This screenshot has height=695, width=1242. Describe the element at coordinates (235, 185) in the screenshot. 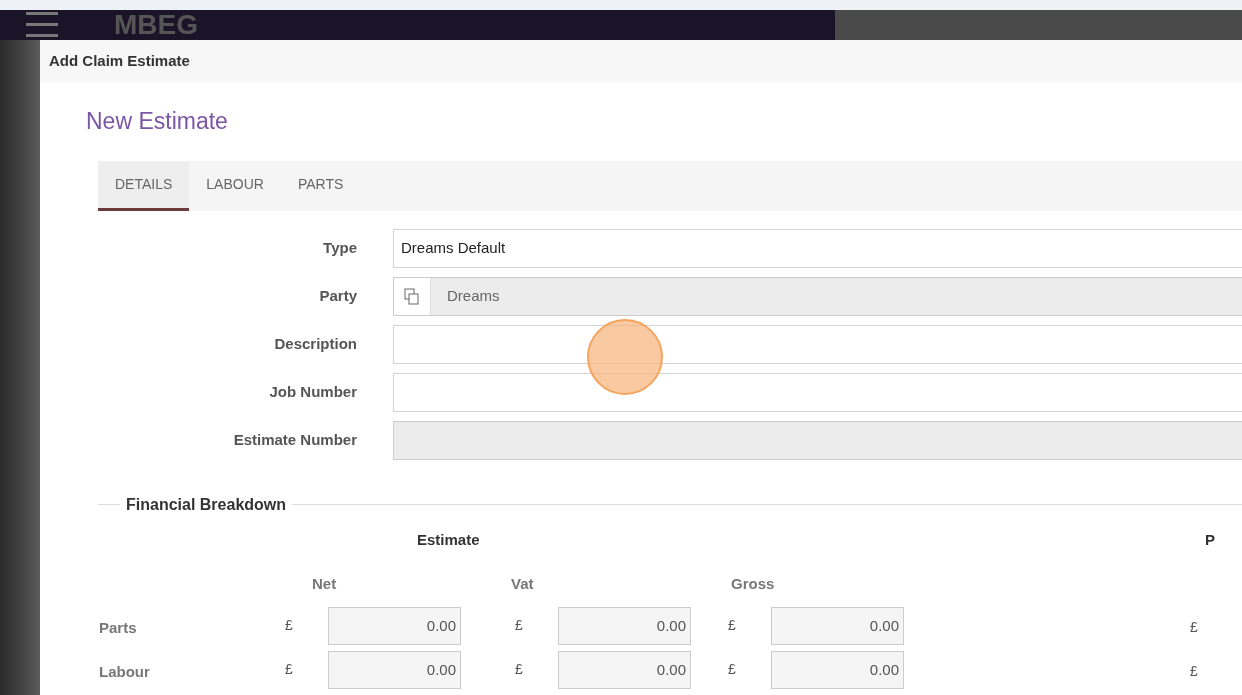

I see `tab: LABOUR` at that location.